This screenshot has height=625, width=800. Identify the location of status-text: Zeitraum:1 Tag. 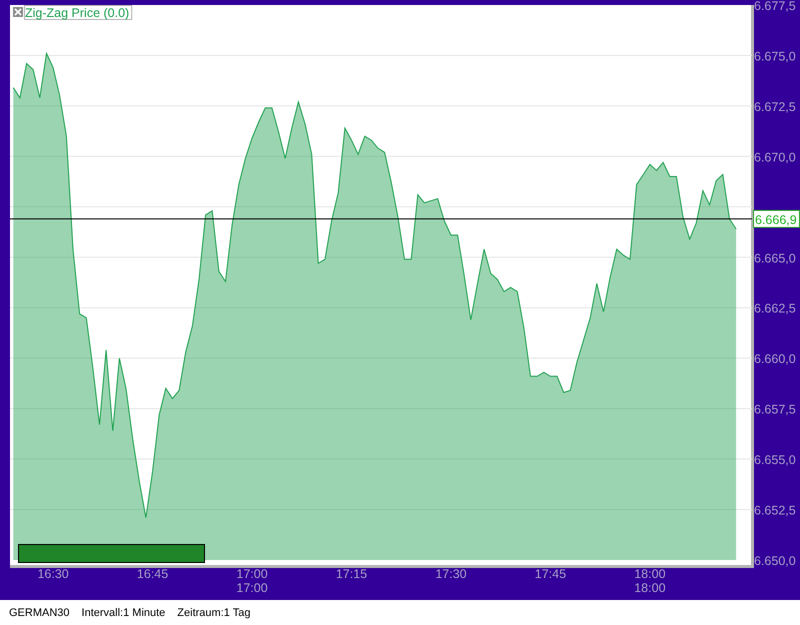
(213, 612).